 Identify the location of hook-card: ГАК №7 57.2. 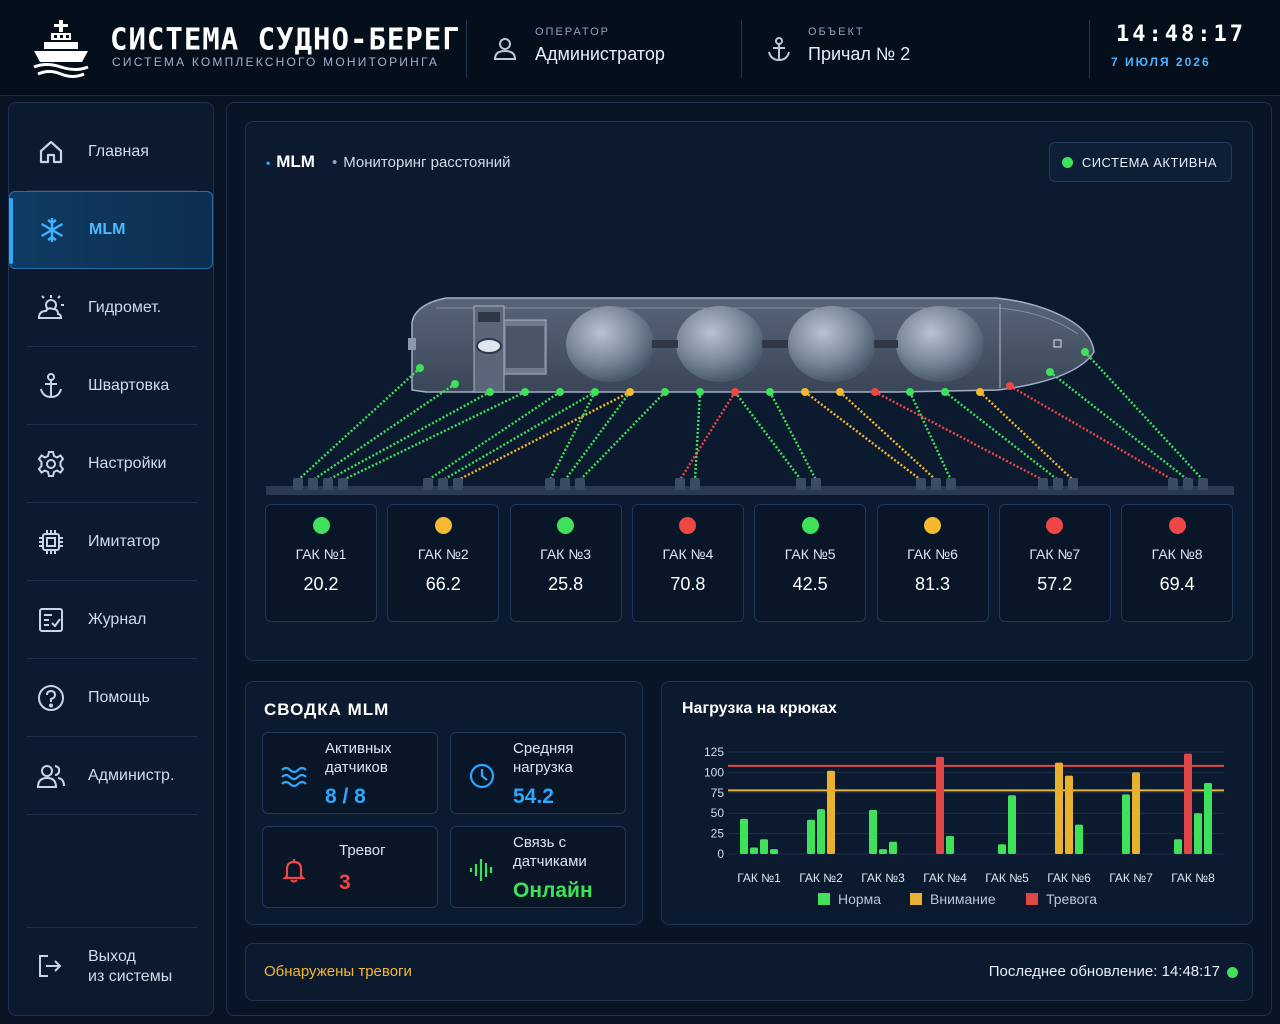
(1054, 563).